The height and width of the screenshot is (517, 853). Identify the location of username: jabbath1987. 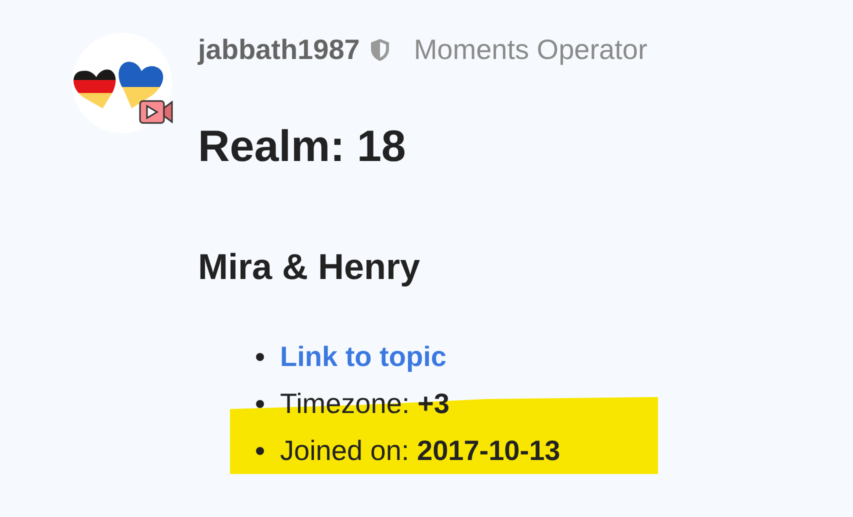
(279, 50).